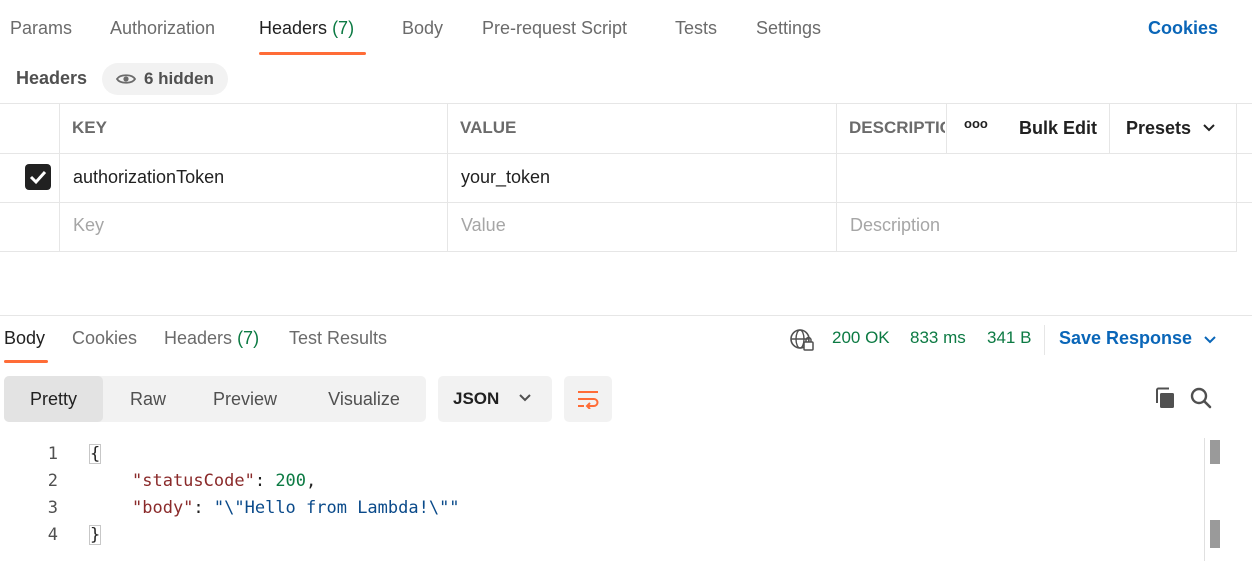  Describe the element at coordinates (26, 361) in the screenshot. I see `response-active-tab-indicator` at that location.